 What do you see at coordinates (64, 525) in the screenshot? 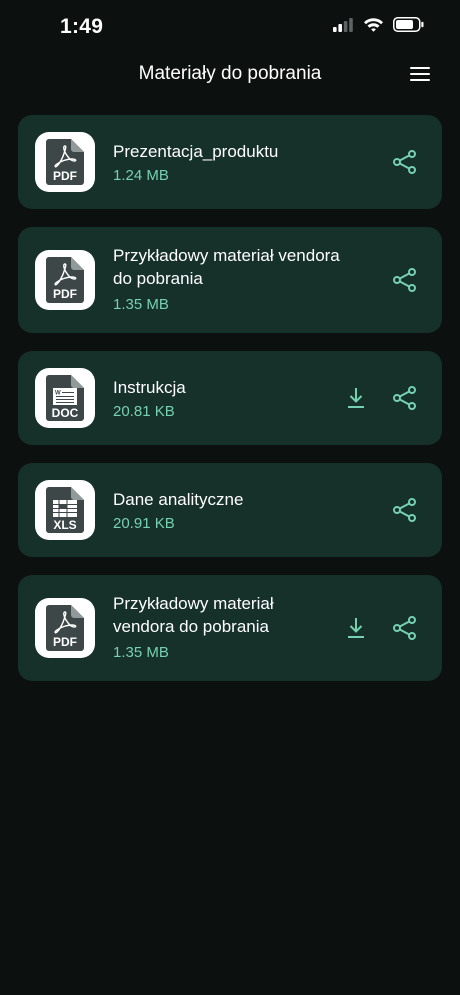
I see `svg-text: XLS` at bounding box center [64, 525].